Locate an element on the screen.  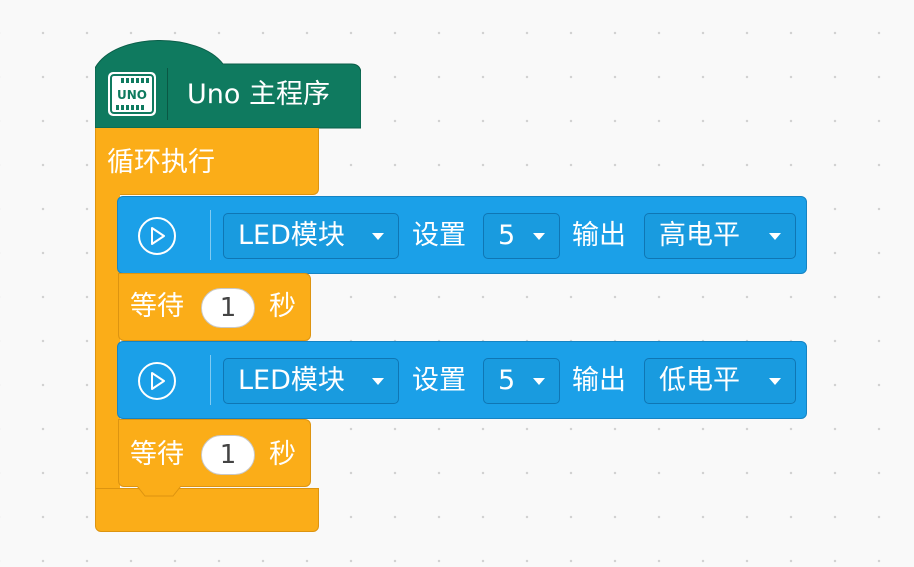
level-dropdown: 高电平 is located at coordinates (720, 236).